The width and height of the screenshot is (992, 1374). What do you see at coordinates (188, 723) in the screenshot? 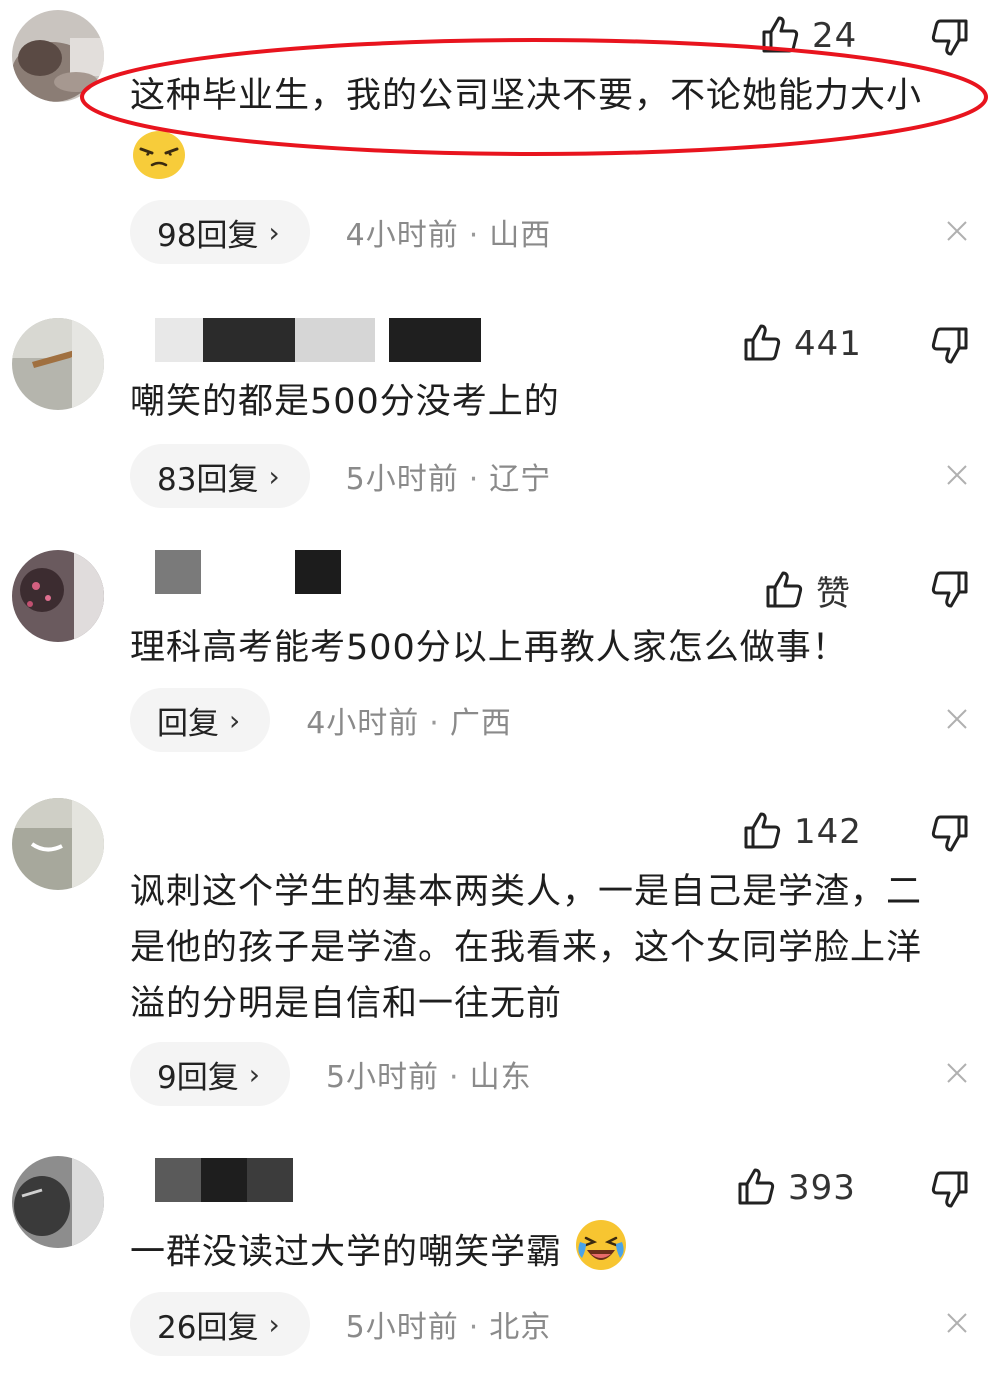
I see `reply-count: 回复` at bounding box center [188, 723].